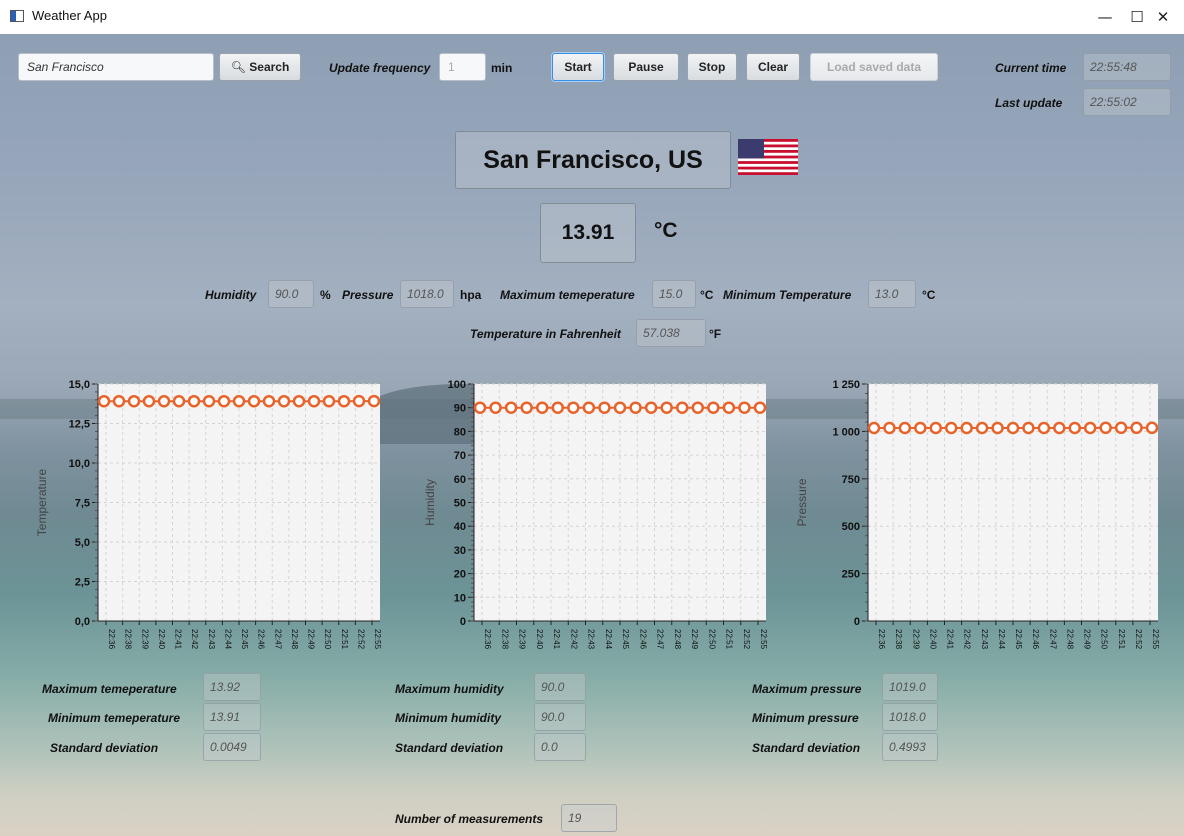  I want to click on temperature-x-tick-label: 22:48, so click(294, 639).